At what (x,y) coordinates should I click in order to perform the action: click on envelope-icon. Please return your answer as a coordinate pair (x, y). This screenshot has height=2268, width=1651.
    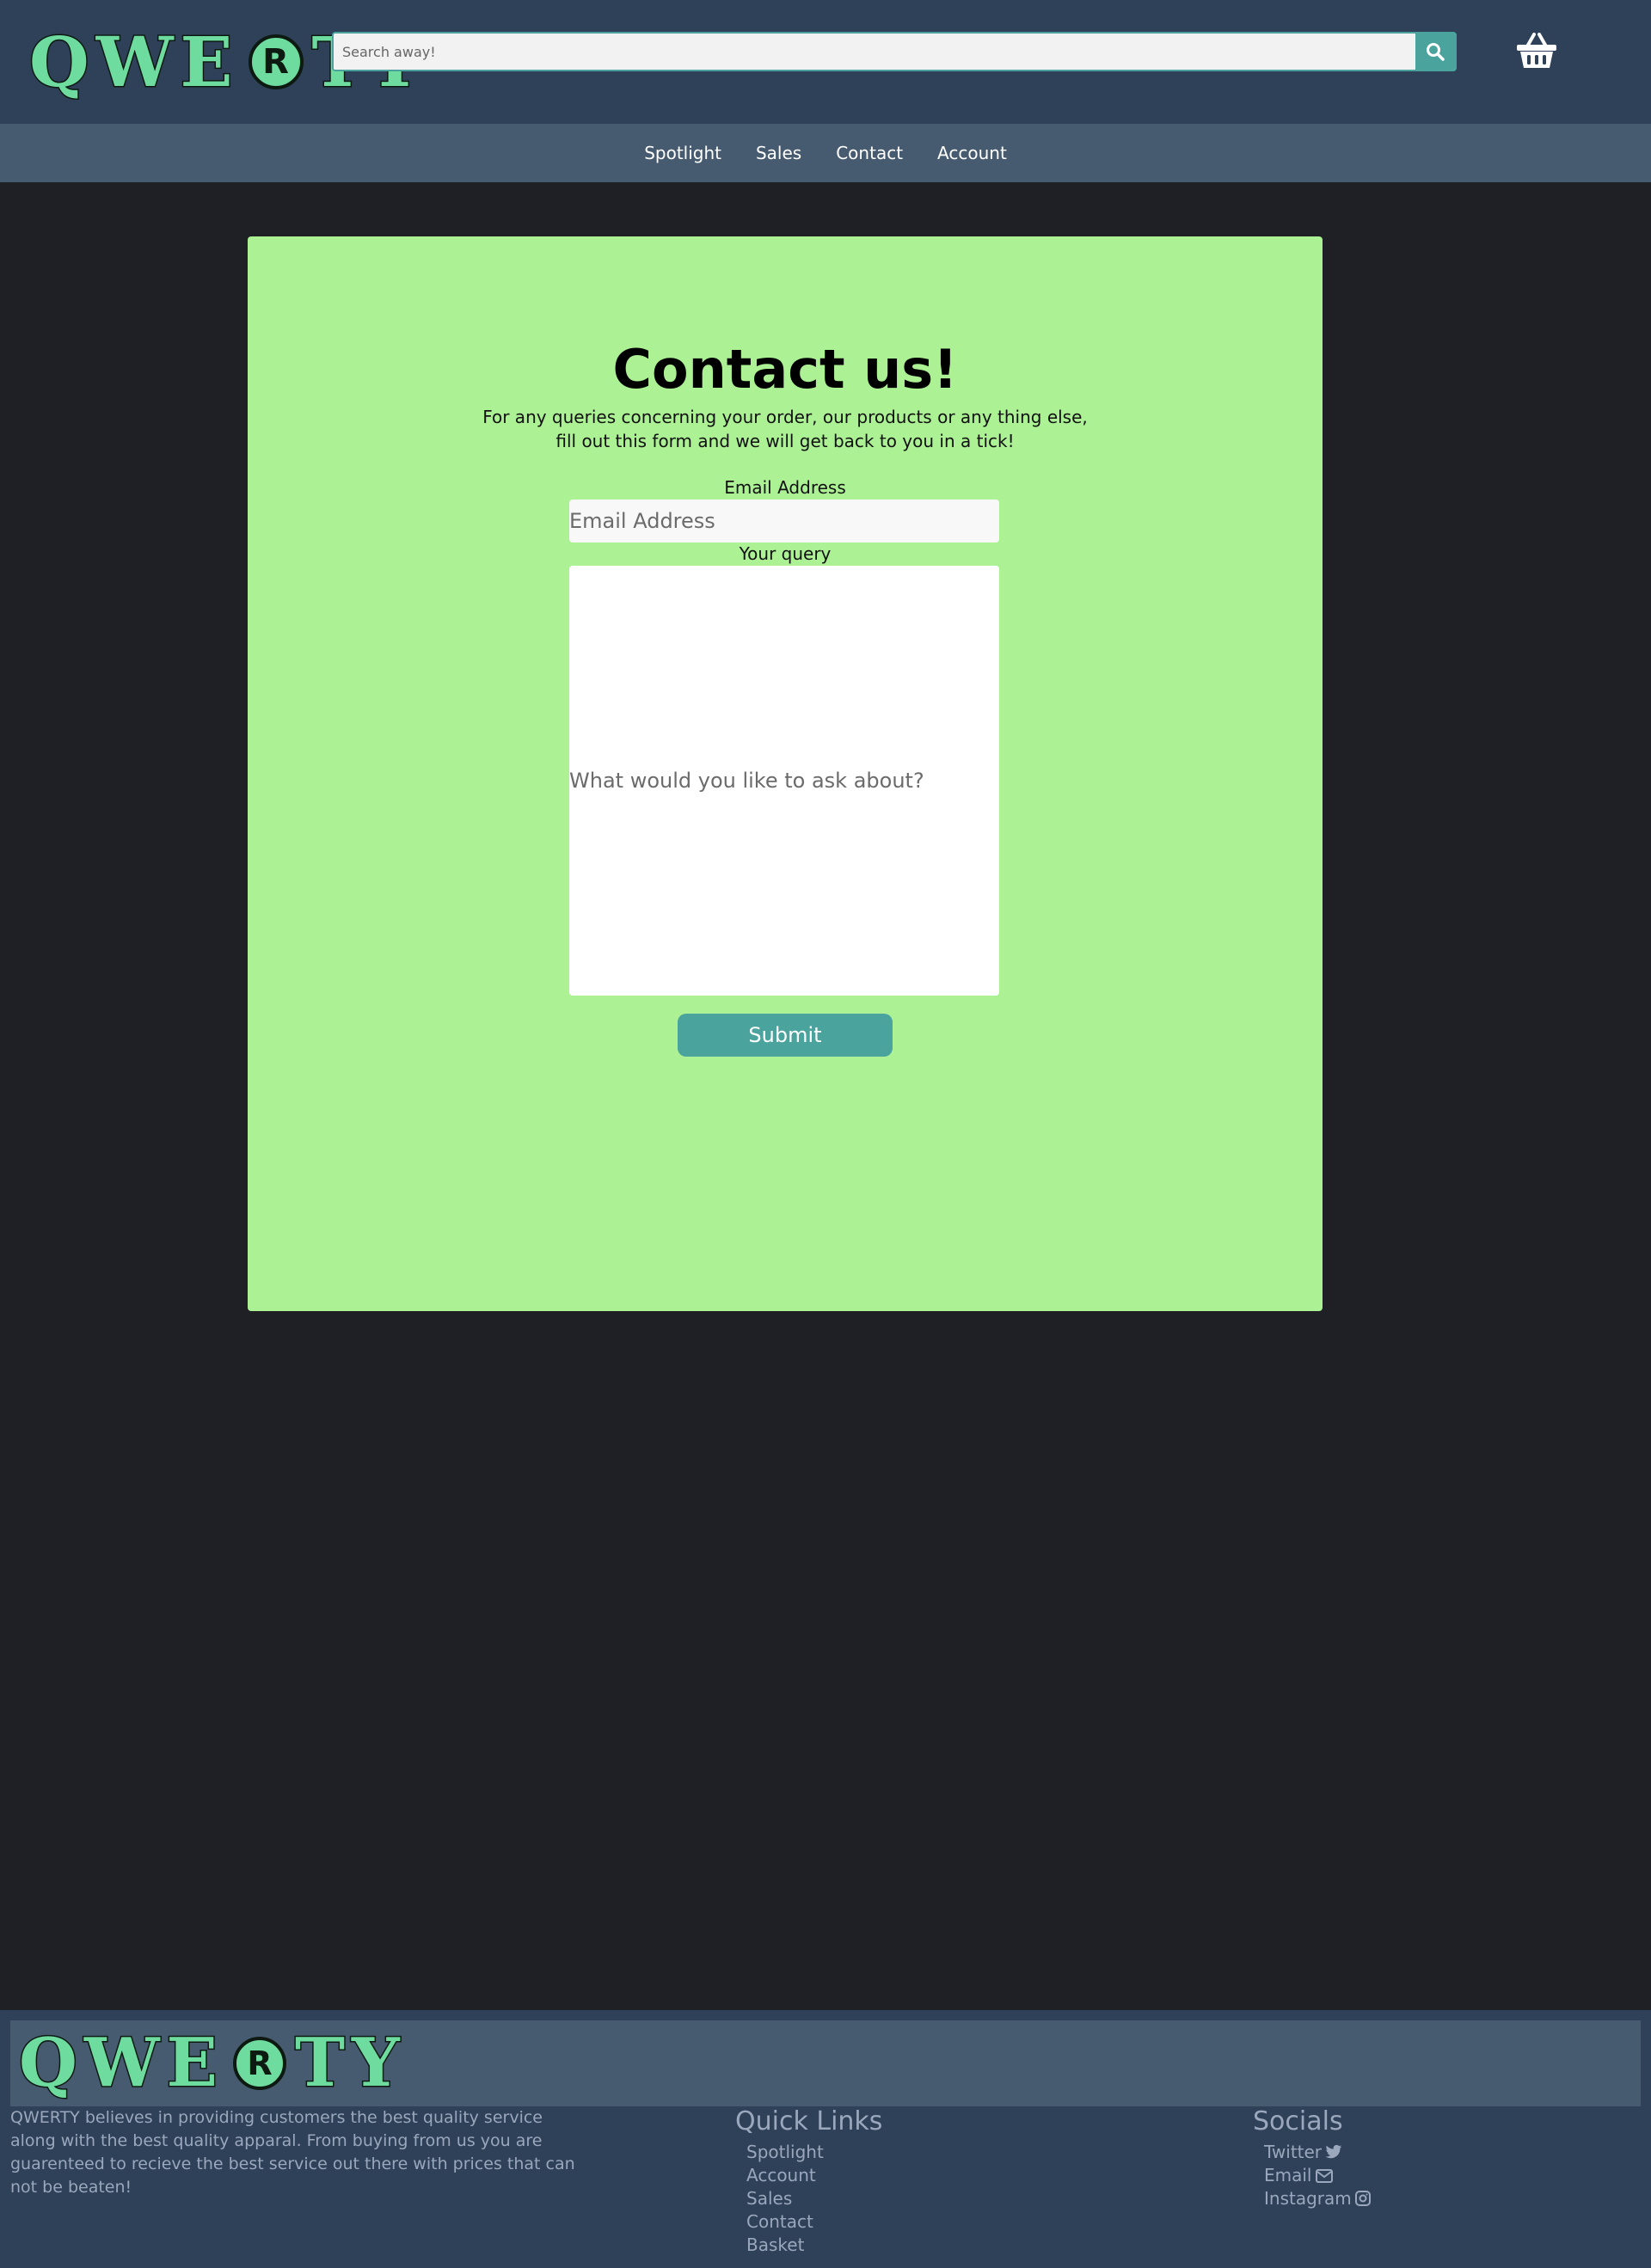
    Looking at the image, I should click on (1324, 2176).